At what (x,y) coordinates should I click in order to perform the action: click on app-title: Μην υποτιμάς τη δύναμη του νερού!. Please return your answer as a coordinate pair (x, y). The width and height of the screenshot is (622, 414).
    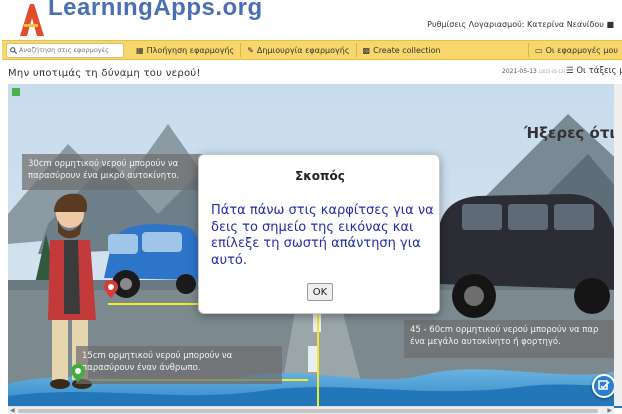
    Looking at the image, I should click on (104, 73).